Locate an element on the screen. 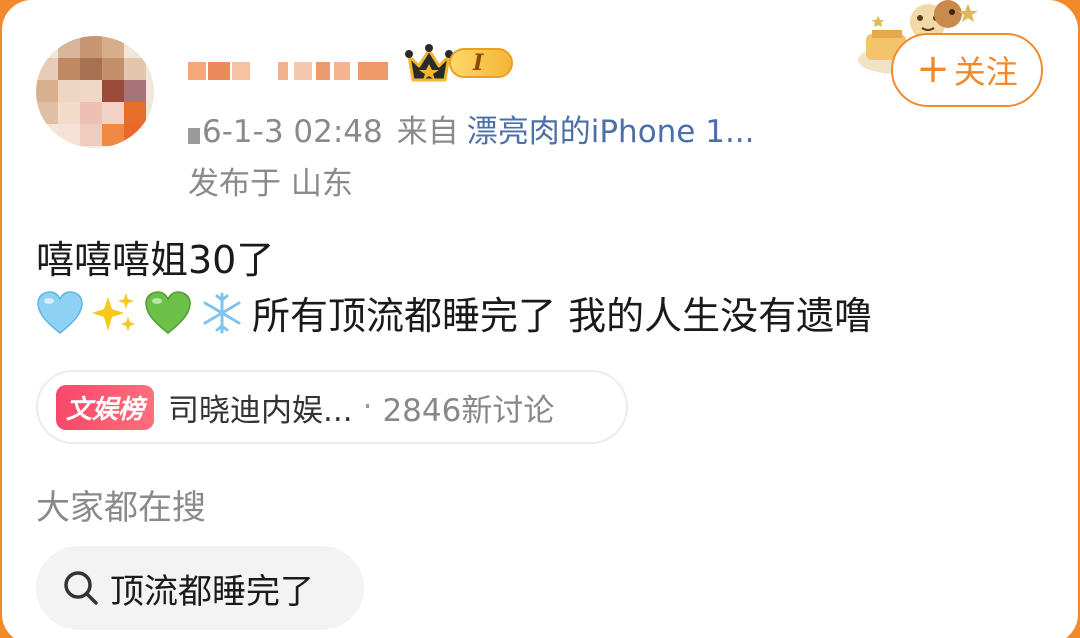  plus-icon: + is located at coordinates (933, 68).